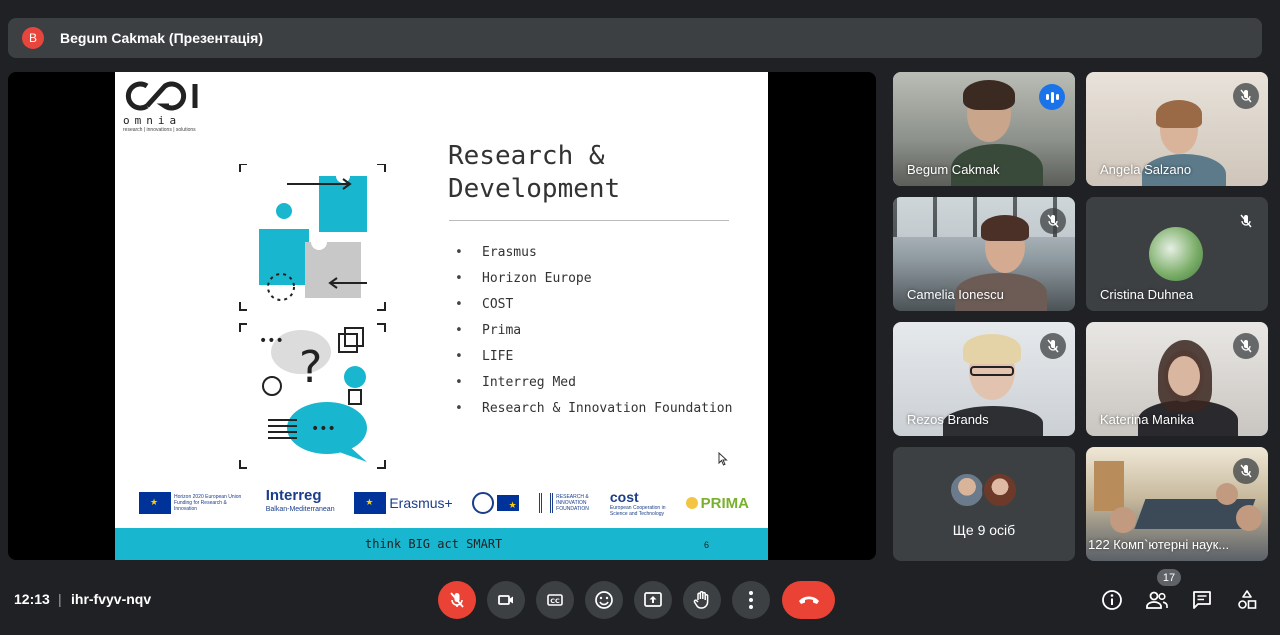 The width and height of the screenshot is (1280, 635). Describe the element at coordinates (984, 254) in the screenshot. I see `participant-tile: Camelia Ionescu` at that location.